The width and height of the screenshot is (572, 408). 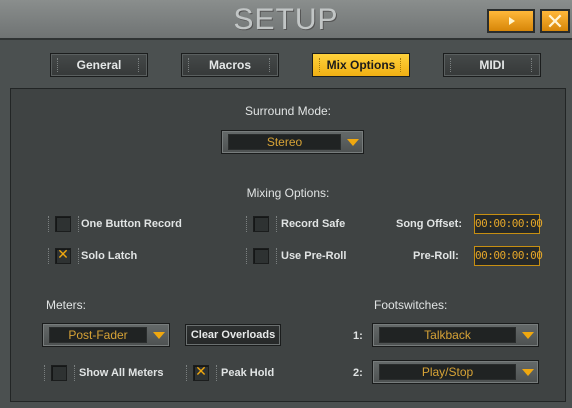 What do you see at coordinates (447, 372) in the screenshot?
I see `footswitch-2-value: Play/Stop` at bounding box center [447, 372].